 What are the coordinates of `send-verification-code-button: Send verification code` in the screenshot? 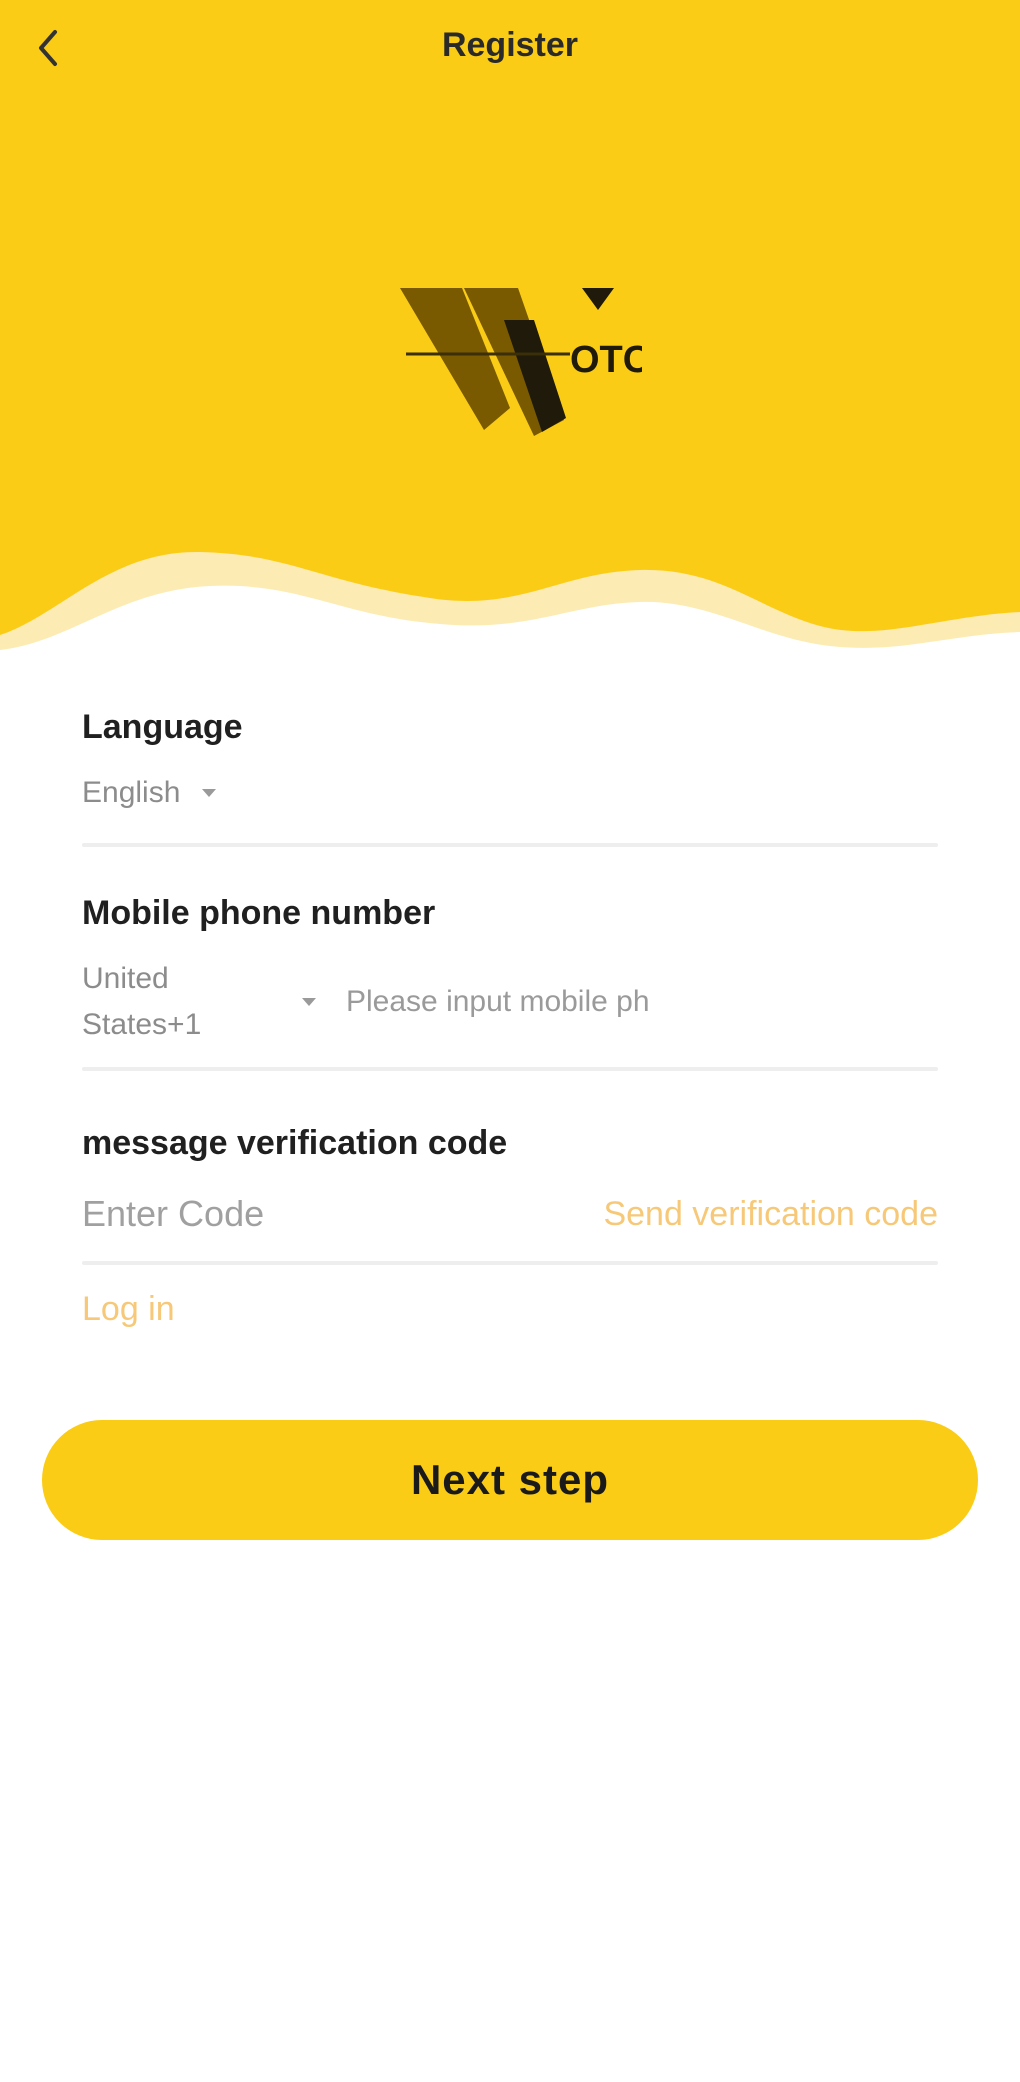 It's located at (770, 1214).